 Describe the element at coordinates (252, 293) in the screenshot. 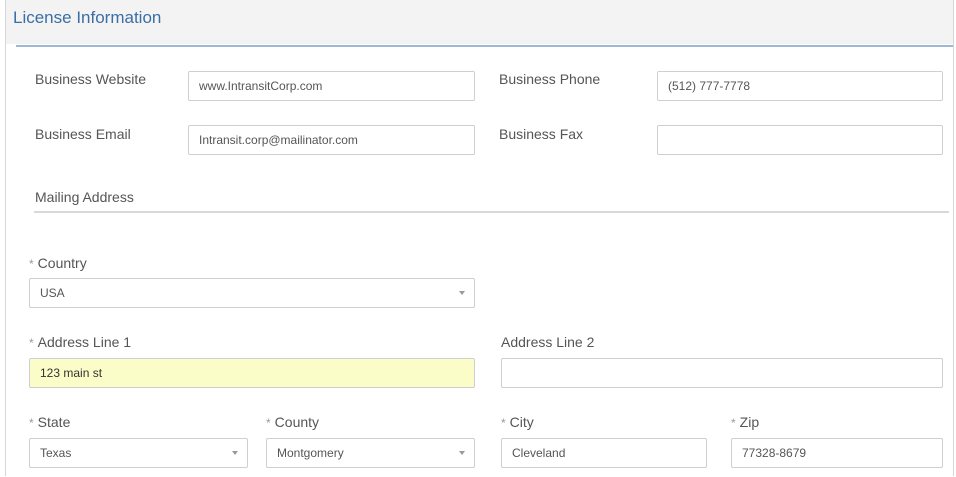

I see `country-select: USA` at that location.